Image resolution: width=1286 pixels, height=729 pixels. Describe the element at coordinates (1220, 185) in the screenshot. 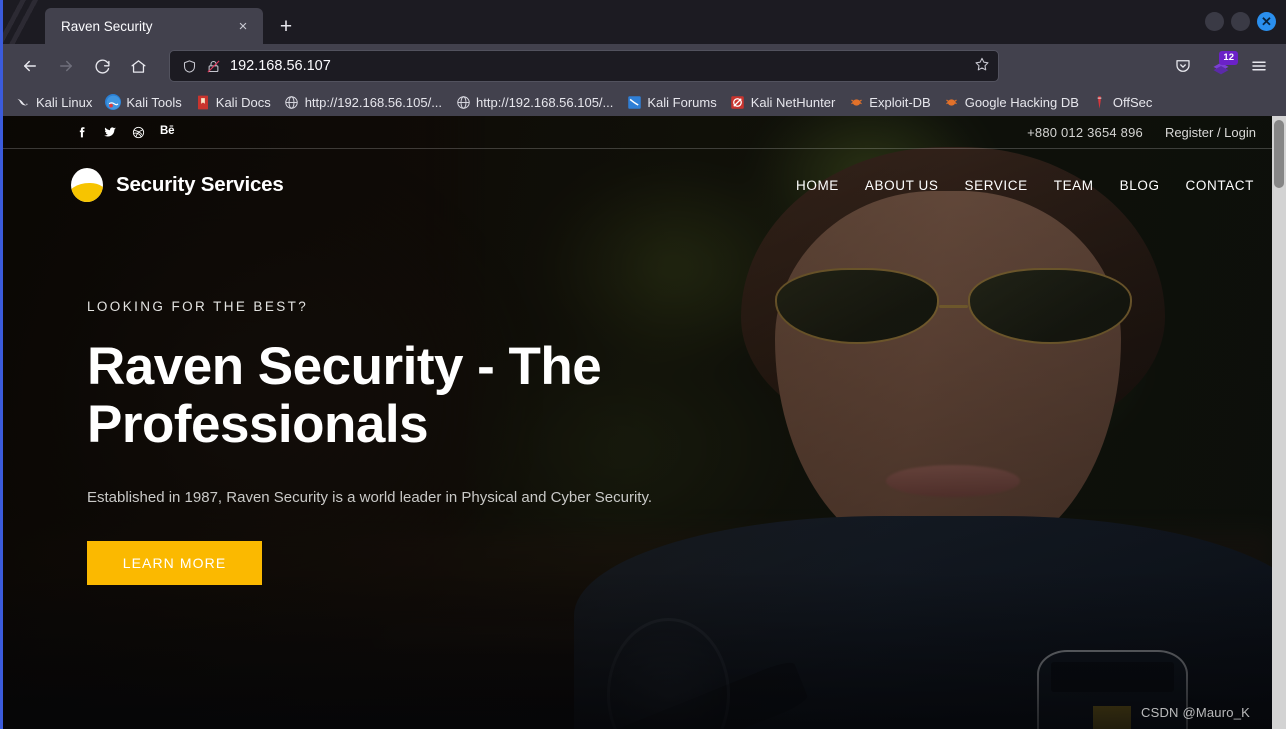

I see `nav-item-contact: CONTACT` at that location.